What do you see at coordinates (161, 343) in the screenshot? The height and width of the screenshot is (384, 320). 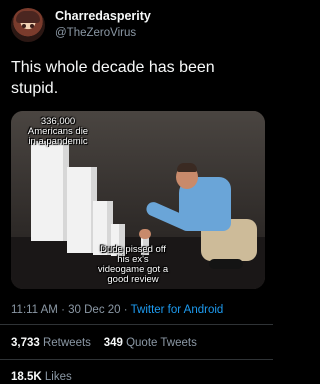 I see `quotes-label: Quote Tweets` at bounding box center [161, 343].